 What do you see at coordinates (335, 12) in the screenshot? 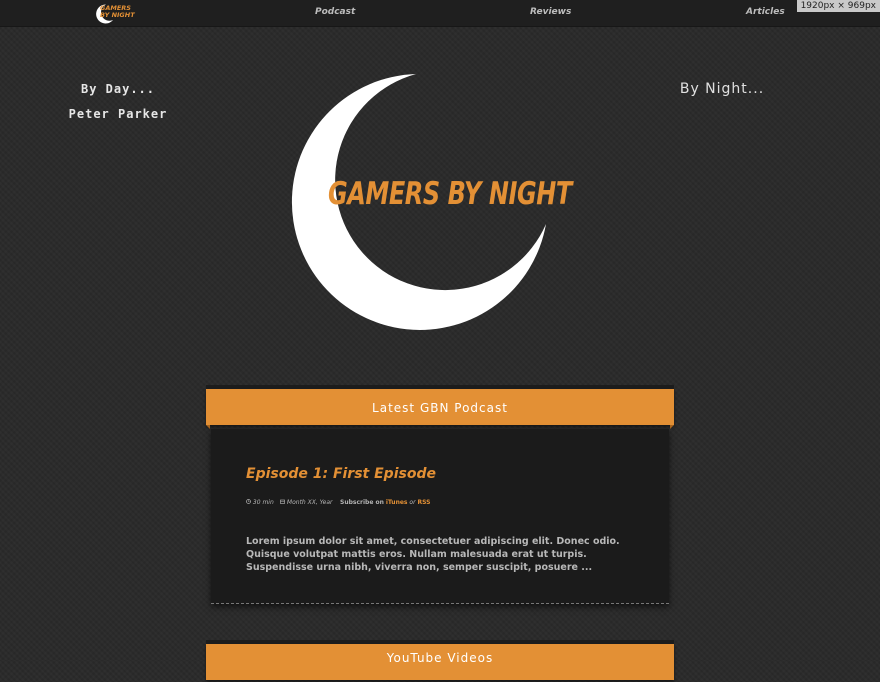
I see `nav-link-podcast: Podcast` at bounding box center [335, 12].